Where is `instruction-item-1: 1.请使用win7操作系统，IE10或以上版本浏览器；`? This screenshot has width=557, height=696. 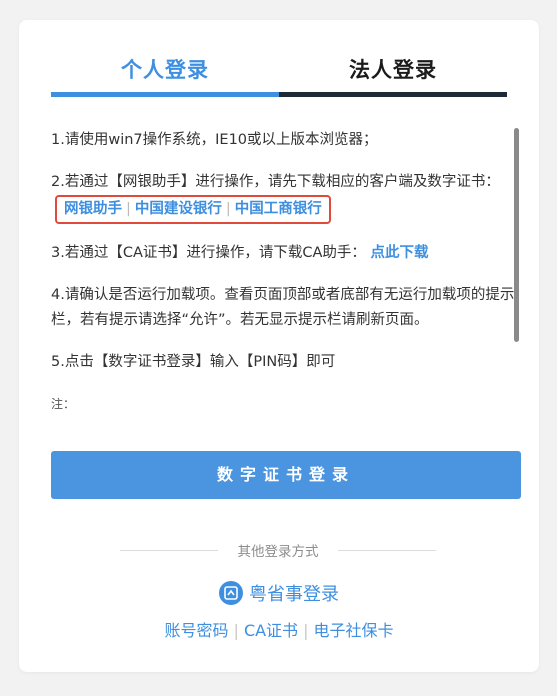 instruction-item-1: 1.请使用win7操作系统，IE10或以上版本浏览器； is located at coordinates (214, 140).